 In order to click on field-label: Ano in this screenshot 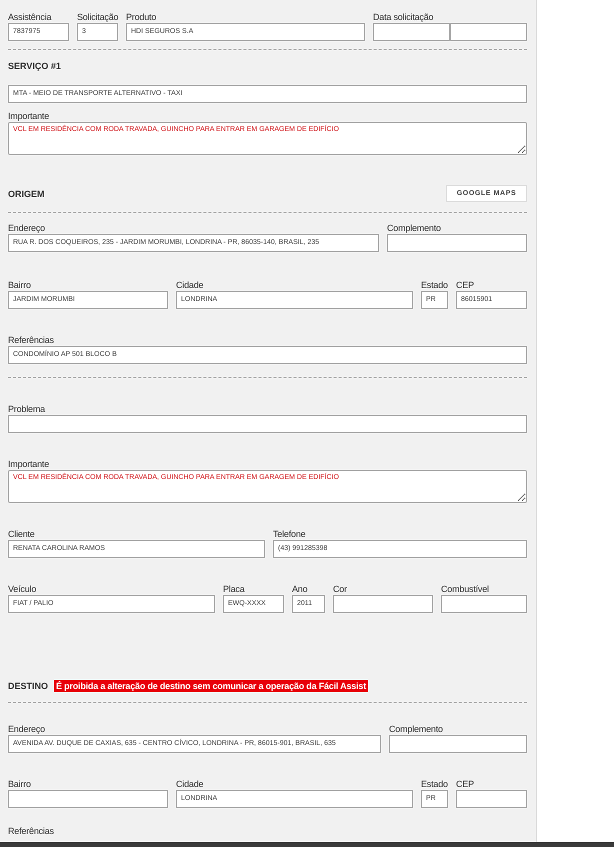, I will do `click(300, 589)`.